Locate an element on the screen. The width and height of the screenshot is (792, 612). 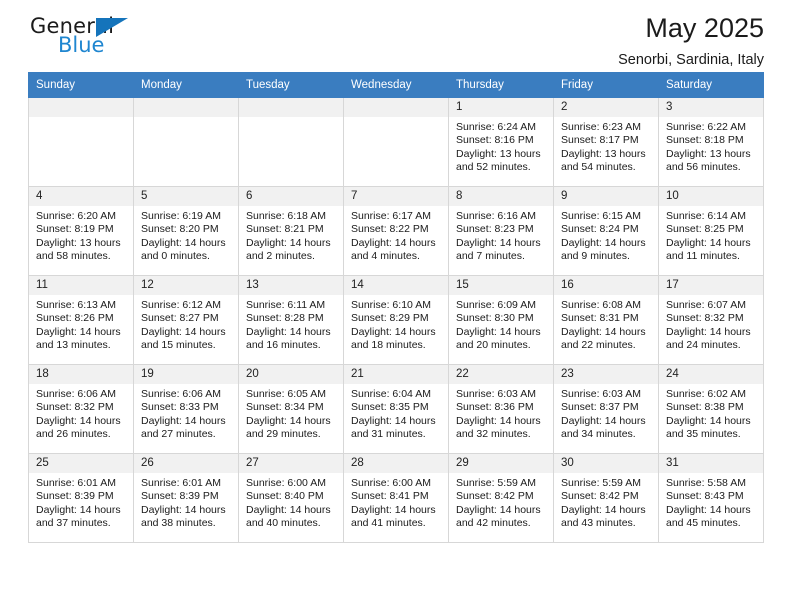
sunrise-text: Sunrise: 6:08 AM is located at coordinates (601, 305).